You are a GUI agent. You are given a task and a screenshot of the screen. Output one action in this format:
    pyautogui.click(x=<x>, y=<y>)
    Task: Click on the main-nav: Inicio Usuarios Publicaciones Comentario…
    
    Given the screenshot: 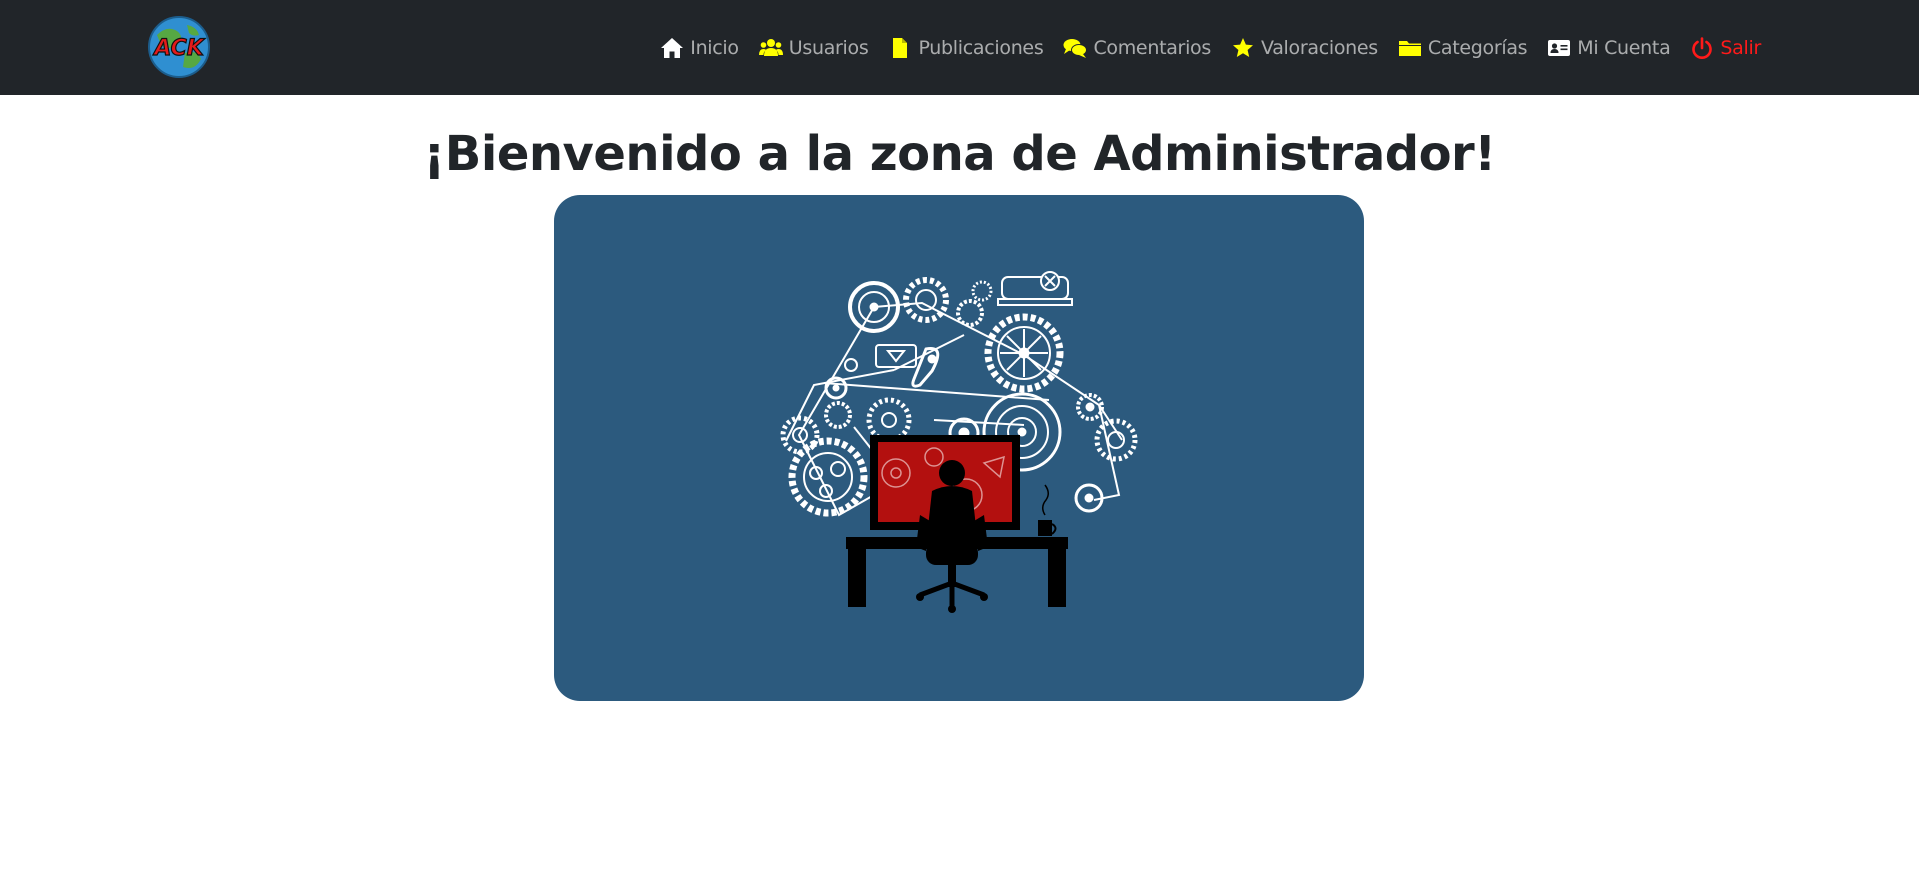 What is the action you would take?
    pyautogui.click(x=1210, y=47)
    